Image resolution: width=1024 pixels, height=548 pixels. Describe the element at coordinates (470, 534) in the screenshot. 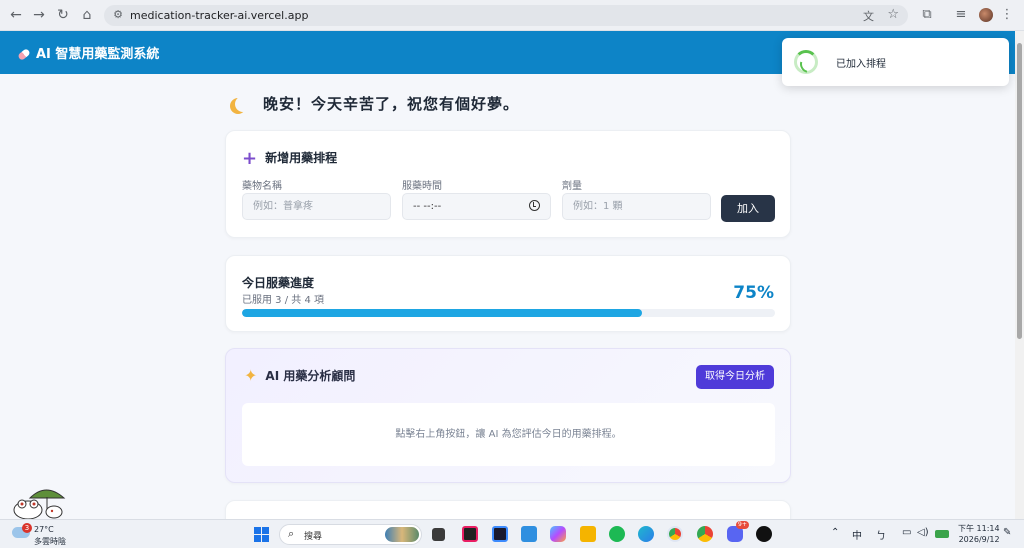

I see `jetbrains-icon` at that location.